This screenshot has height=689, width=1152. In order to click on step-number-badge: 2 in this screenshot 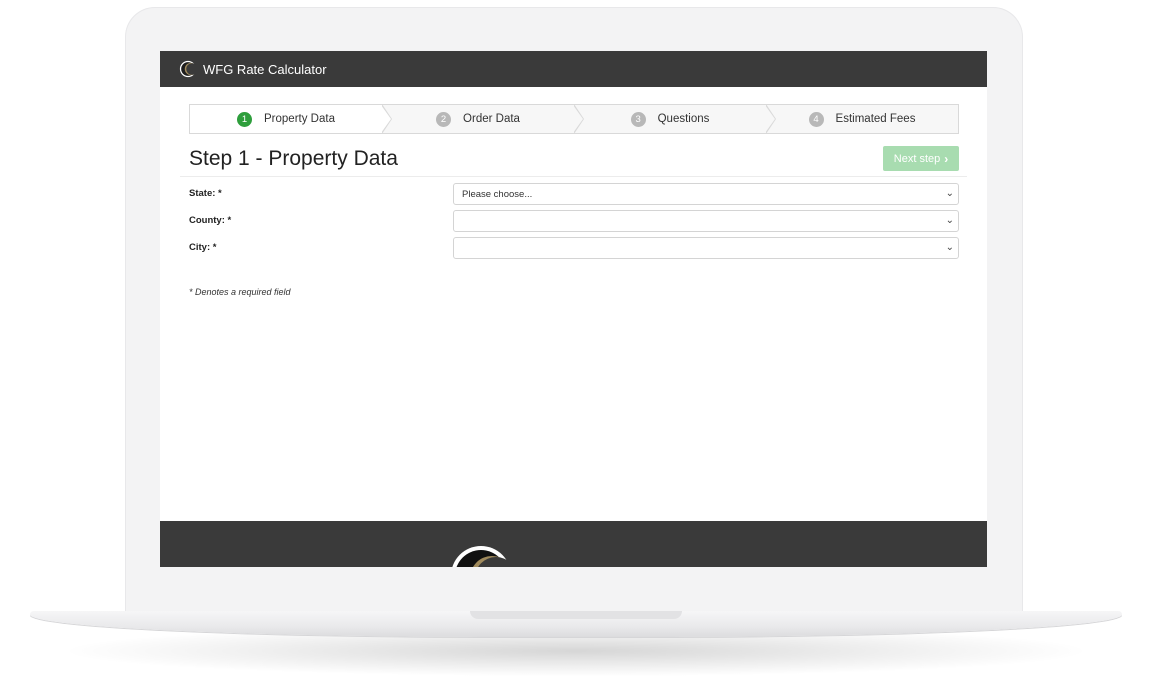, I will do `click(444, 119)`.